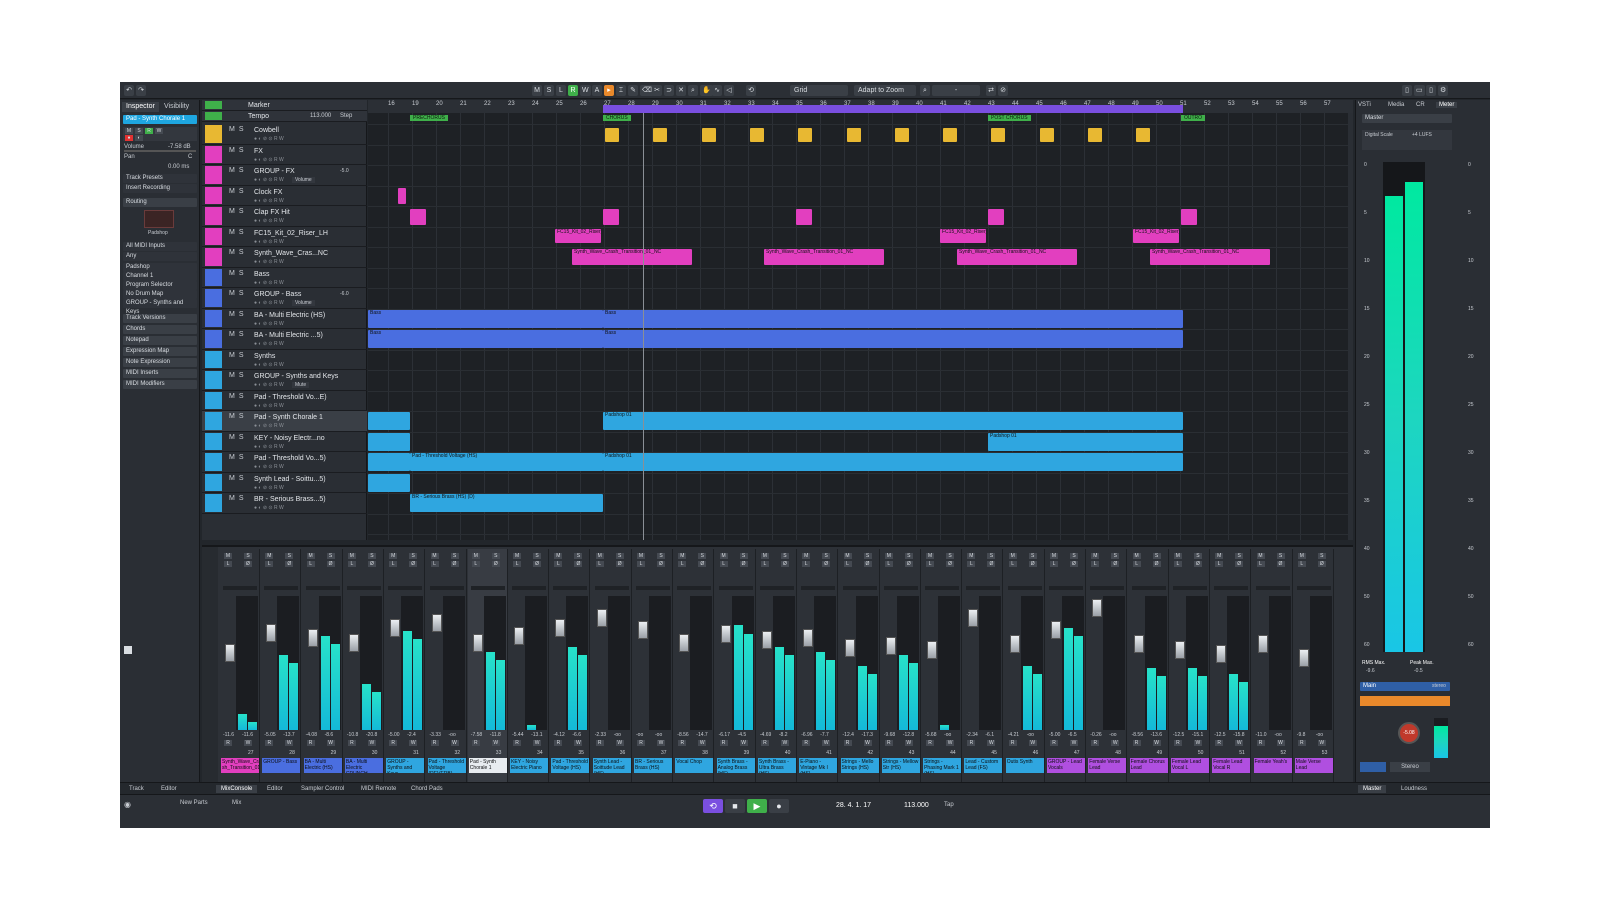 This screenshot has width=1600, height=900. What do you see at coordinates (284, 116) in the screenshot?
I see `tempo-track: Tempo 113.000 Step` at bounding box center [284, 116].